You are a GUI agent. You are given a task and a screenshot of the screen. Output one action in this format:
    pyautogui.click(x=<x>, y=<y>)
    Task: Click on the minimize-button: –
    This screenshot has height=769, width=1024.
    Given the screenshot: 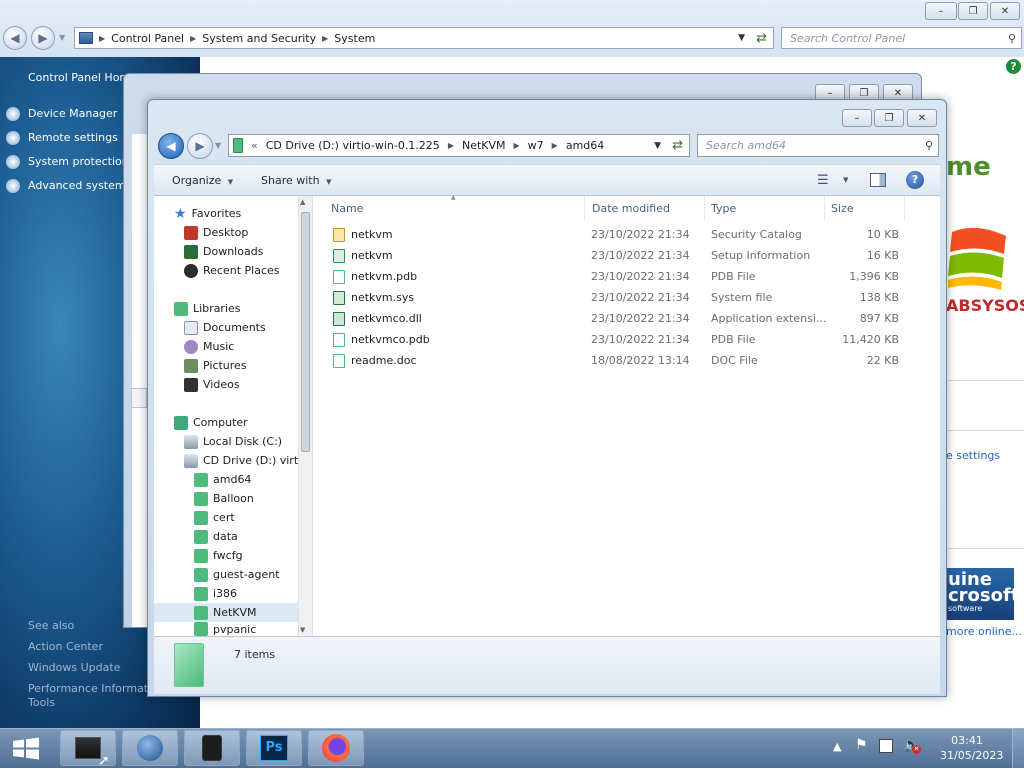 What is the action you would take?
    pyautogui.click(x=857, y=118)
    